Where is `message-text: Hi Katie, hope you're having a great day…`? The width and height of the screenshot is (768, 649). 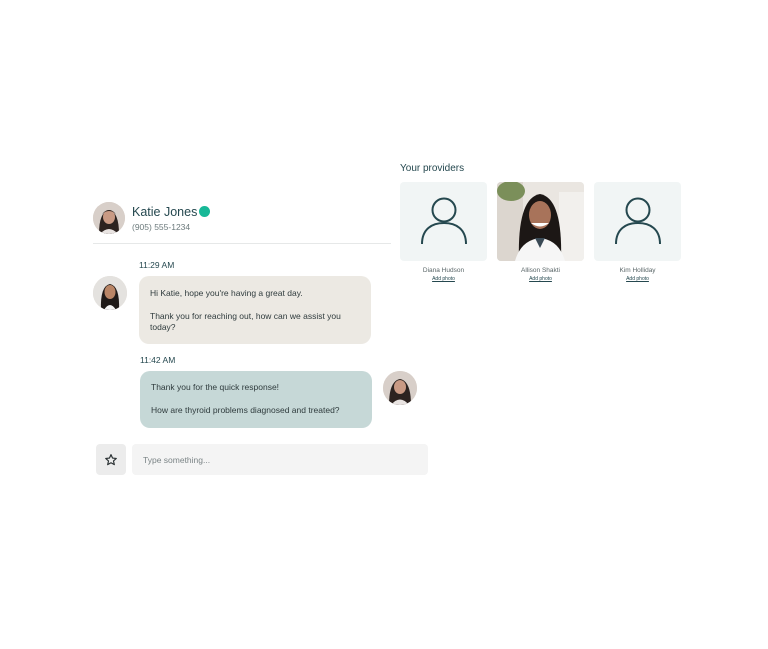 message-text: Hi Katie, hope you're having a great day… is located at coordinates (226, 293).